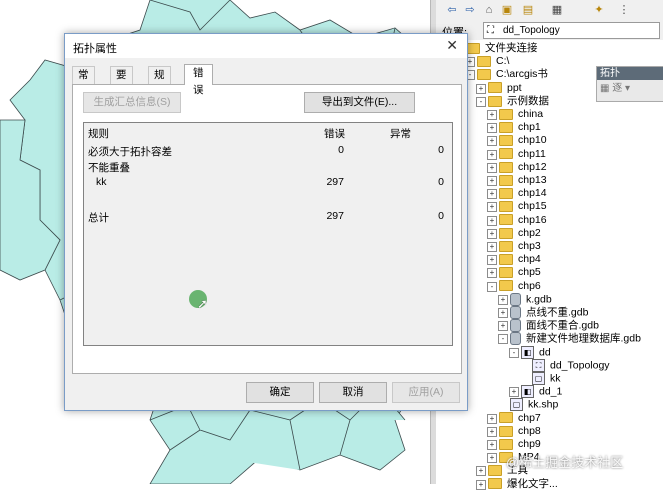  What do you see at coordinates (520, 127) in the screenshot?
I see `tree-item: chp1` at bounding box center [520, 127].